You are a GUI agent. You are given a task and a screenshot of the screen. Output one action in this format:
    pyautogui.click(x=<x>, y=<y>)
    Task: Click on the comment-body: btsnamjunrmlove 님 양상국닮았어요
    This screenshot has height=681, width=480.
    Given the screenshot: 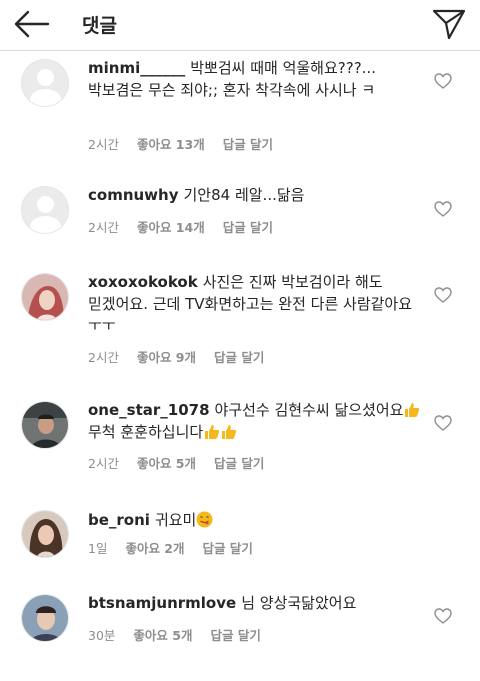 What is the action you would take?
    pyautogui.click(x=255, y=604)
    